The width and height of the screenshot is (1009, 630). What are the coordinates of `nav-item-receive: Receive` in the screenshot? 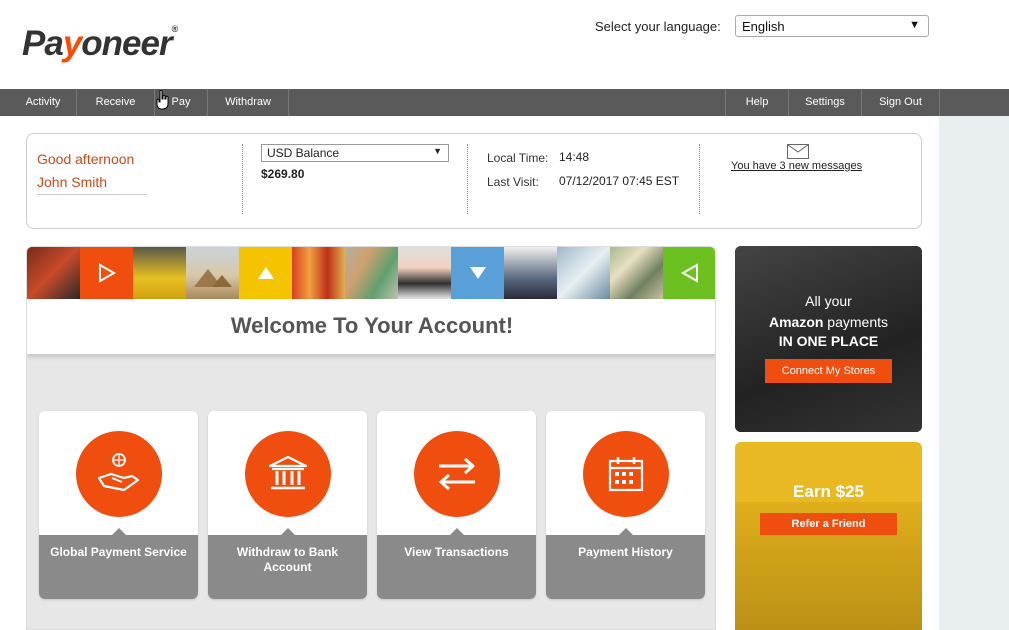 It's located at (116, 102).